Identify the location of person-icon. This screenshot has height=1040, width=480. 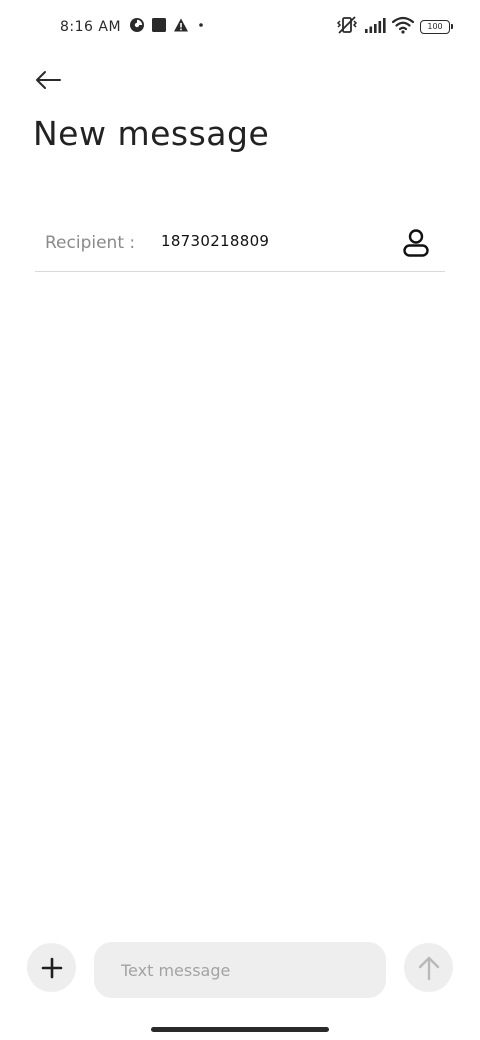
(416, 243).